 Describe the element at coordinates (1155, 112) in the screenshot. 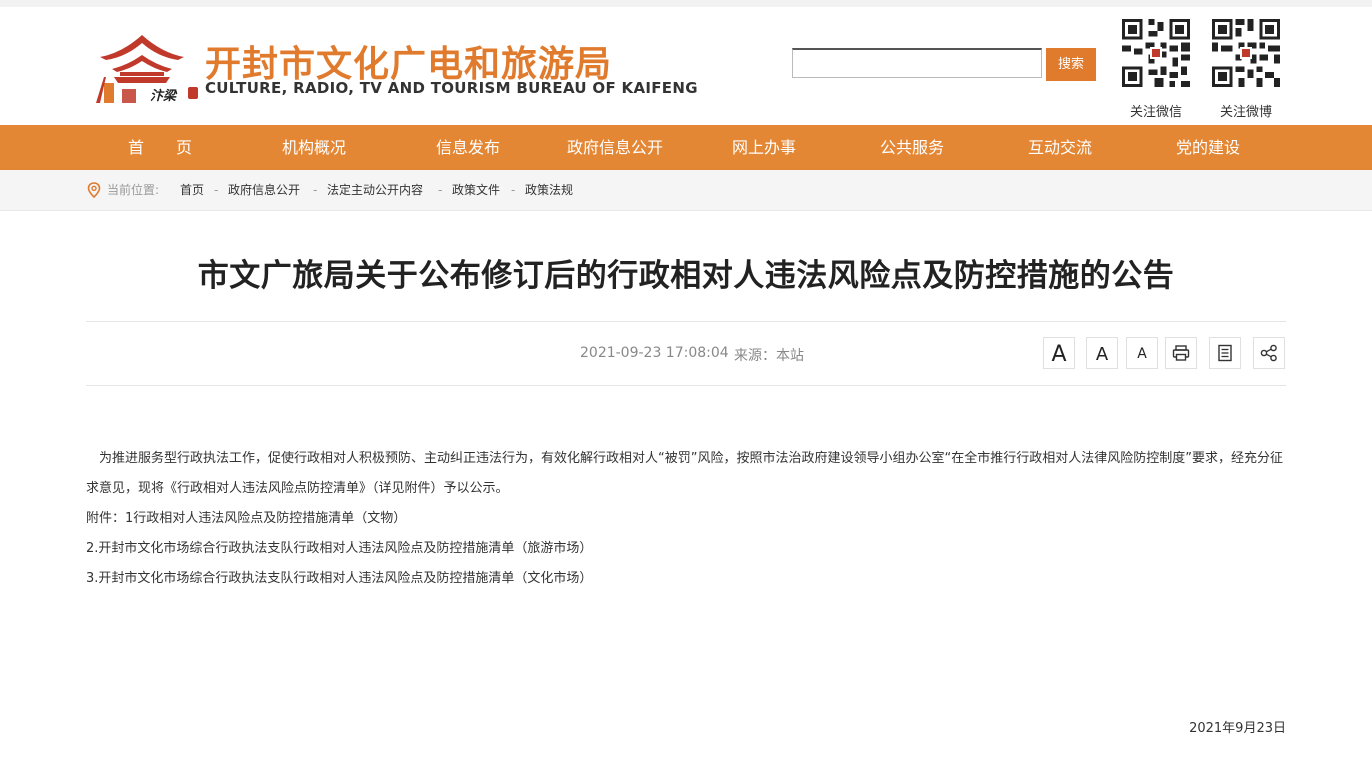

I see `wechat-qr-label: 关注微信` at that location.